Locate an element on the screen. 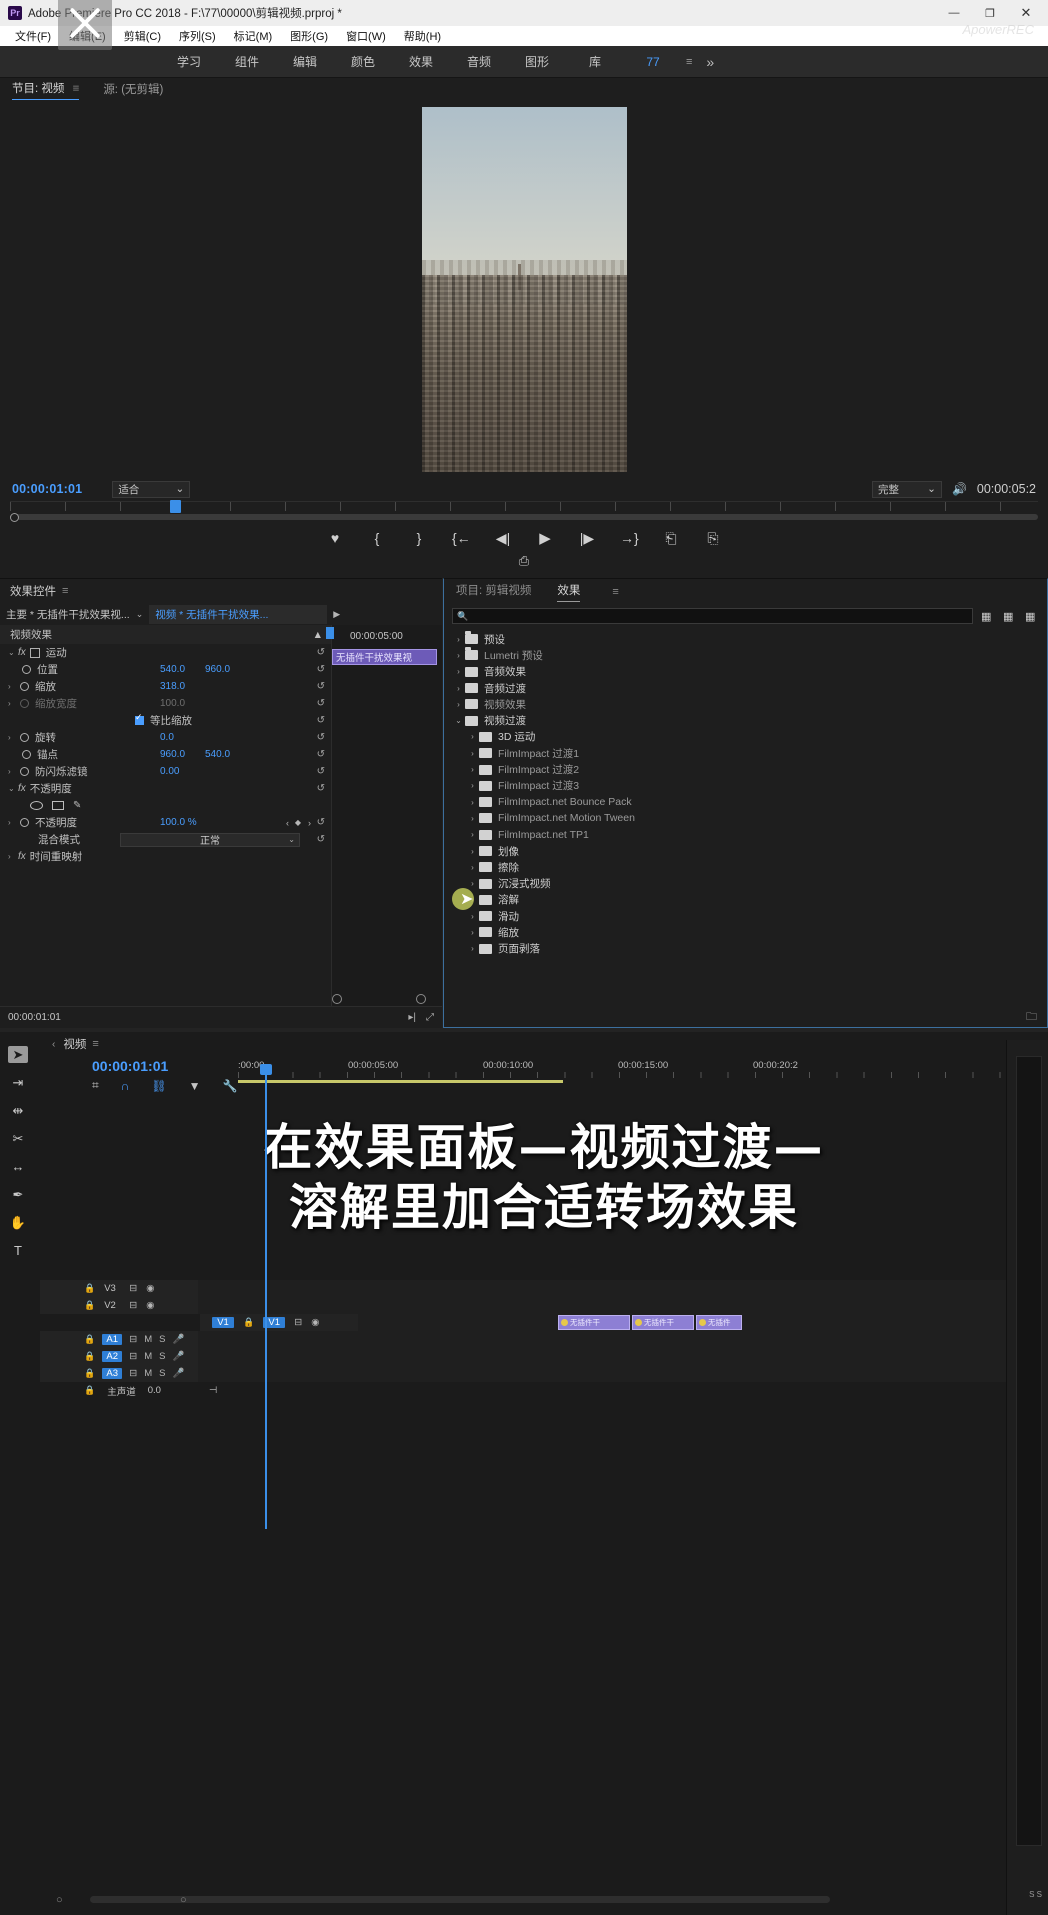 The image size is (1048, 1915). mark-out-bracket-icon: } is located at coordinates (419, 538).